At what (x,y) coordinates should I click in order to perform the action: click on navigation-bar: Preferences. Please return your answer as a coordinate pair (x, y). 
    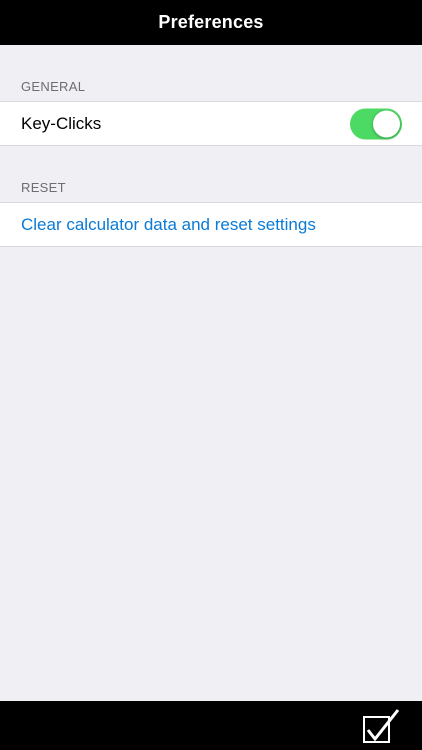
    Looking at the image, I should click on (211, 22).